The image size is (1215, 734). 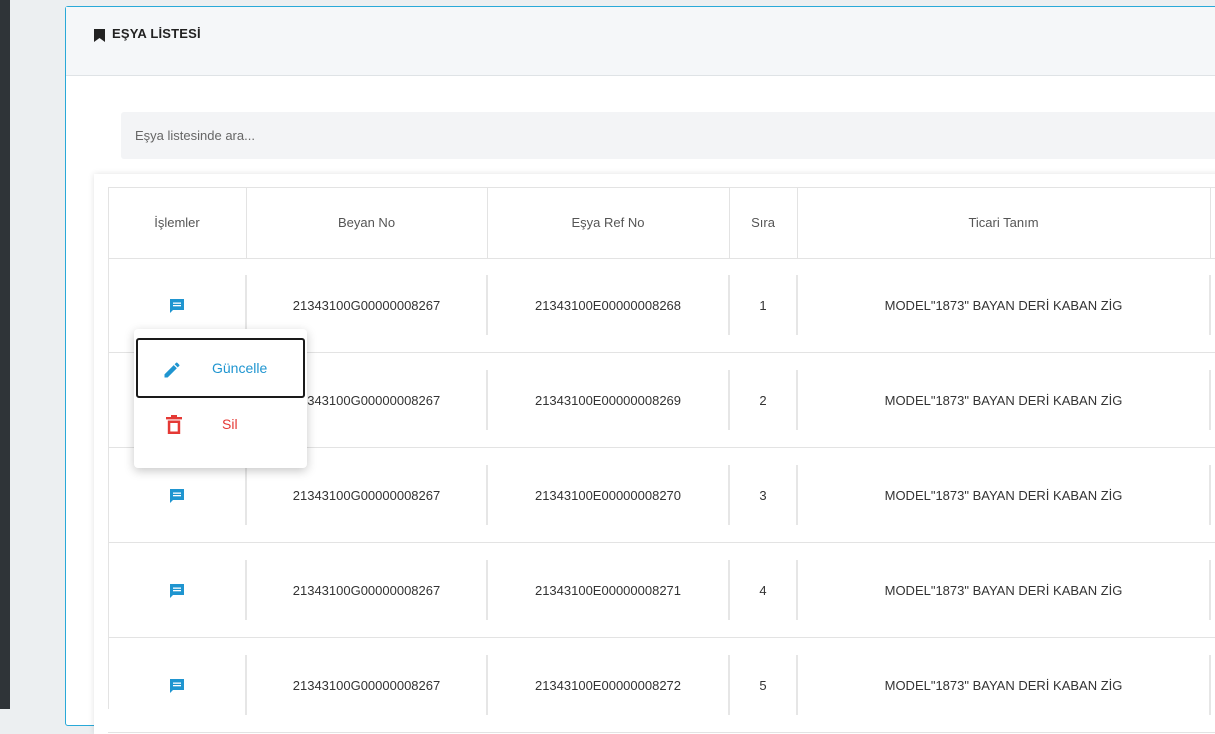 I want to click on row-action-menu: Güncelle Sil, so click(x=220, y=398).